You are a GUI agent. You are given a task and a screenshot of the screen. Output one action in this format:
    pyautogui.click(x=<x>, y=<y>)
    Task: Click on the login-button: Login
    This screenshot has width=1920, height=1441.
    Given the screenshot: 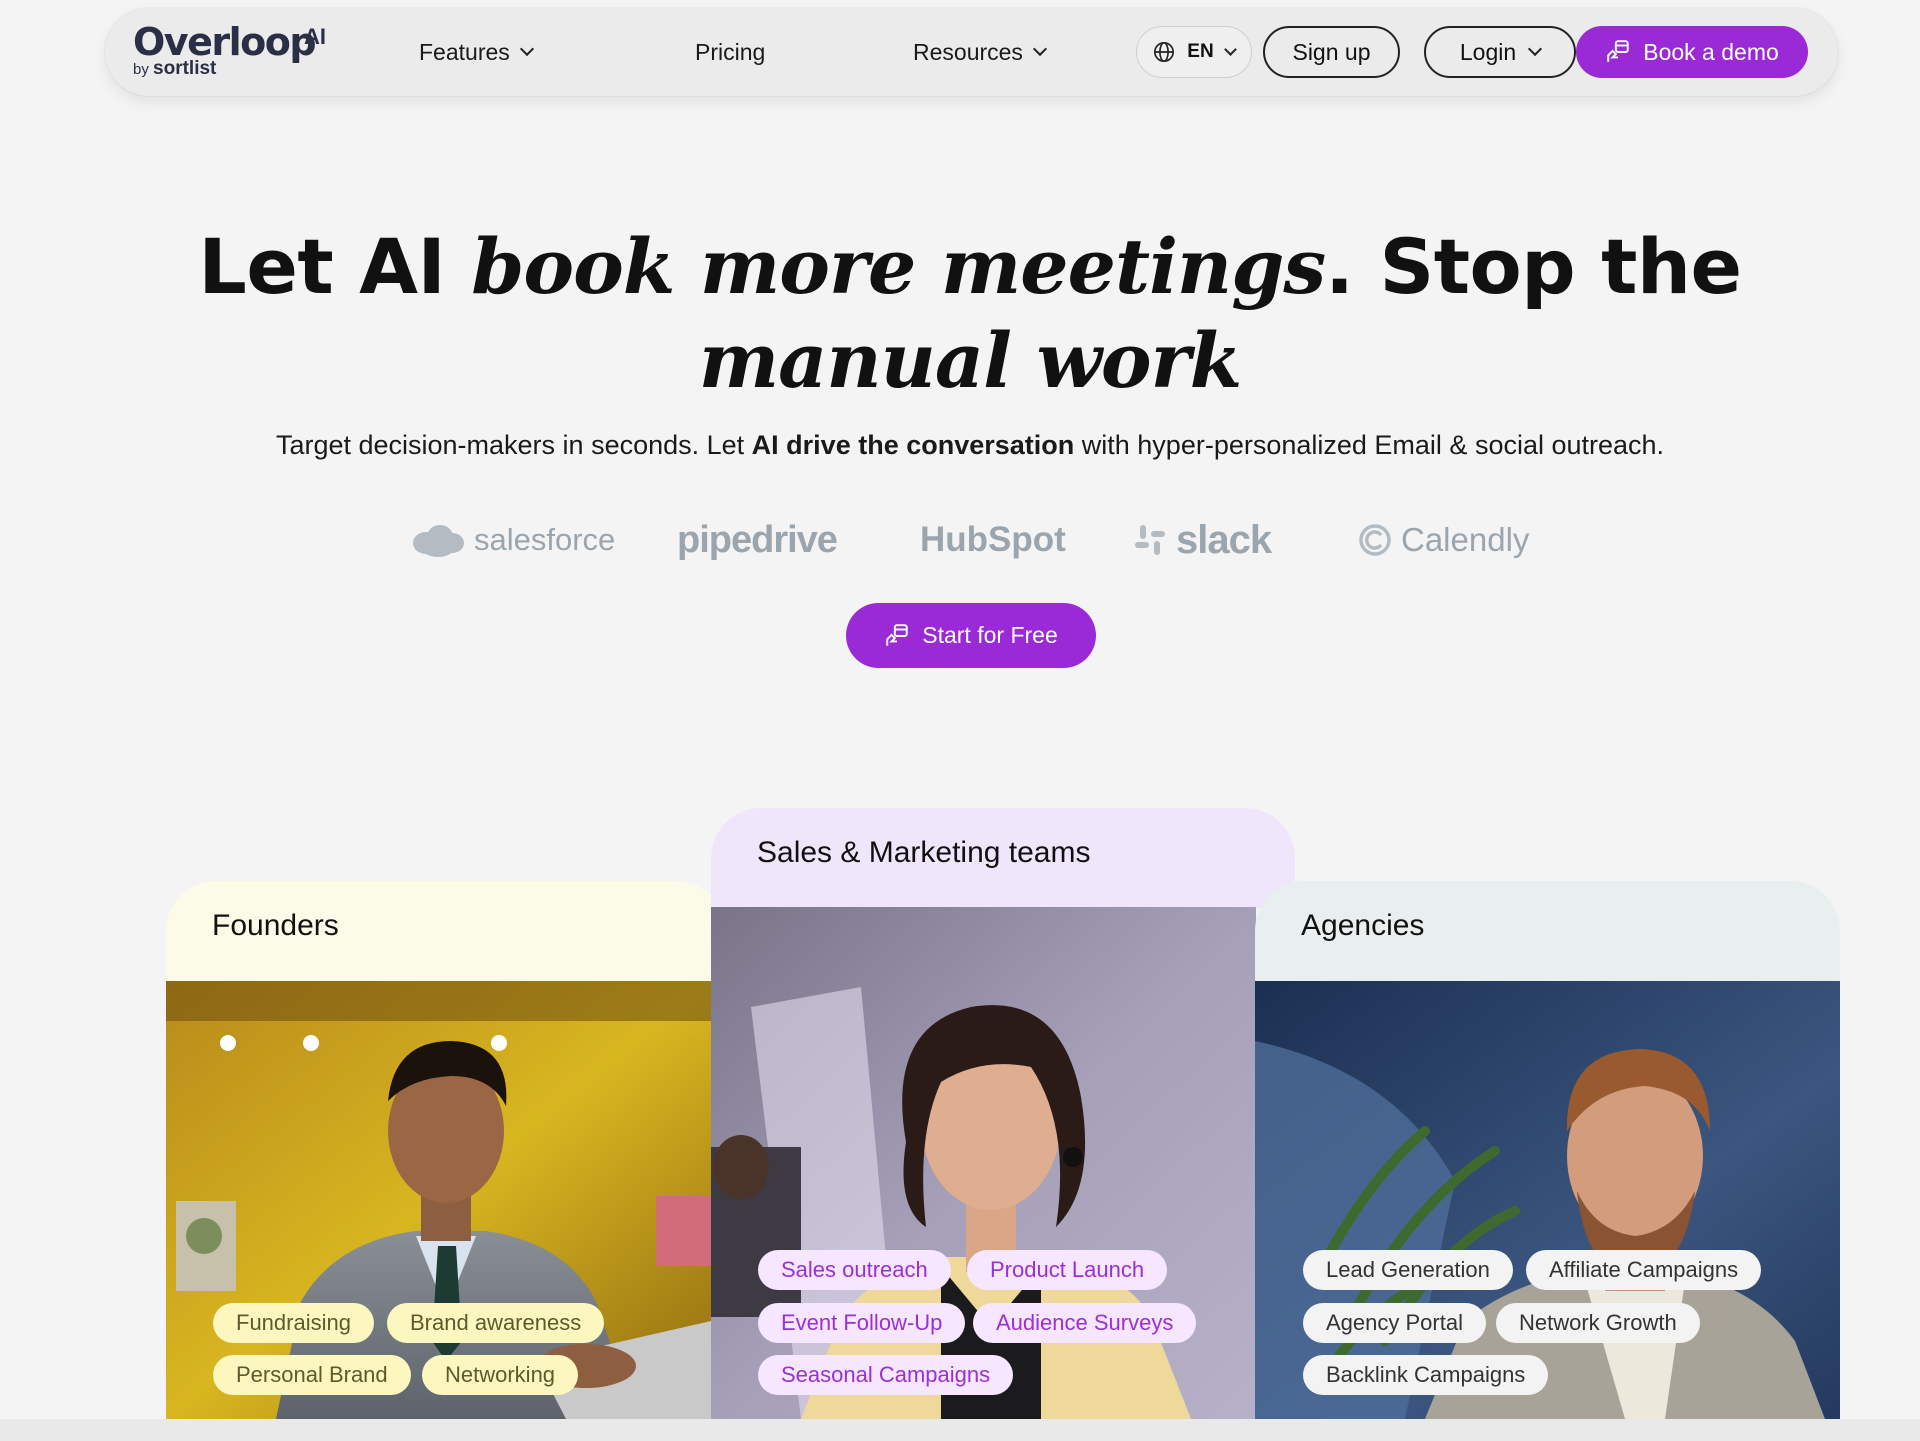 What is the action you would take?
    pyautogui.click(x=1500, y=52)
    